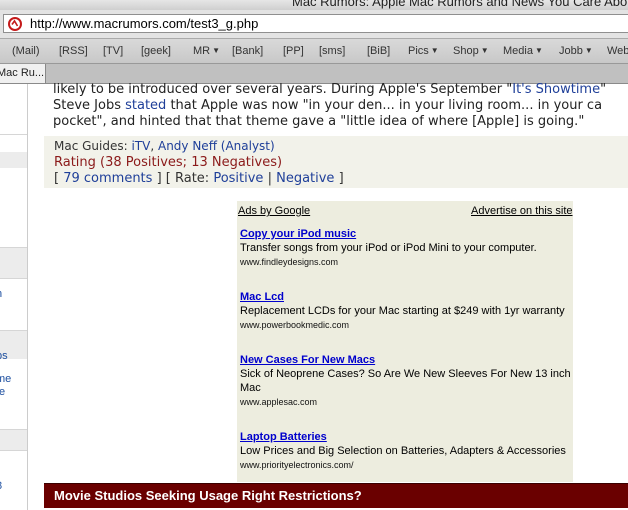 Image resolution: width=628 pixels, height=510 pixels. I want to click on ad-url: www.powerbookmedic.com, so click(294, 325).